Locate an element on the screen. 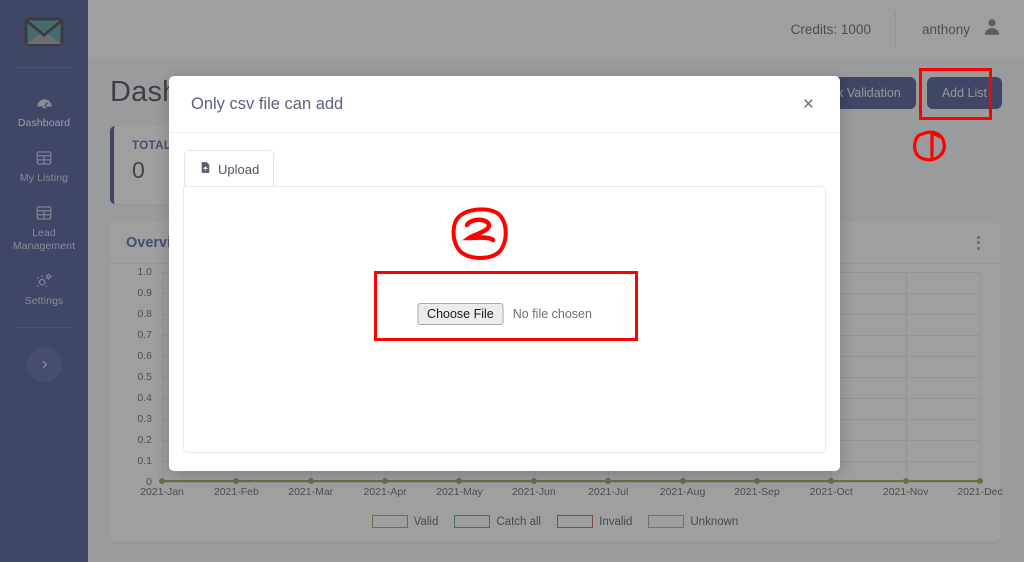 This screenshot has width=1024, height=562. tab-upload: Upload is located at coordinates (229, 168).